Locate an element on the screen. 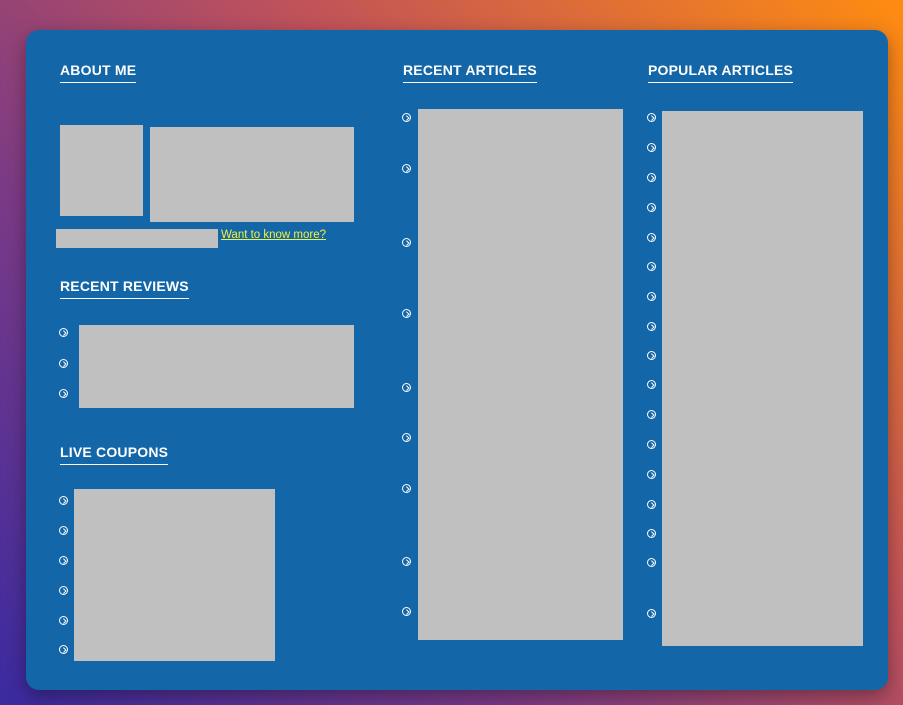 The width and height of the screenshot is (903, 705). popular-articles-heading: POPULAR ARTICLES is located at coordinates (721, 72).